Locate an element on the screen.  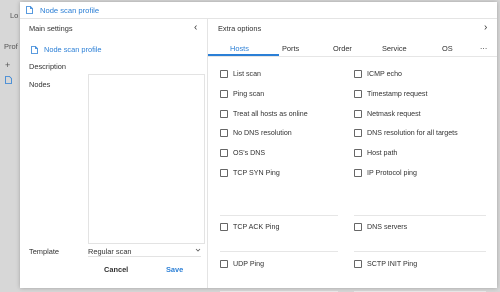
option-timestamp-request: Timestamp request is located at coordinates (390, 94).